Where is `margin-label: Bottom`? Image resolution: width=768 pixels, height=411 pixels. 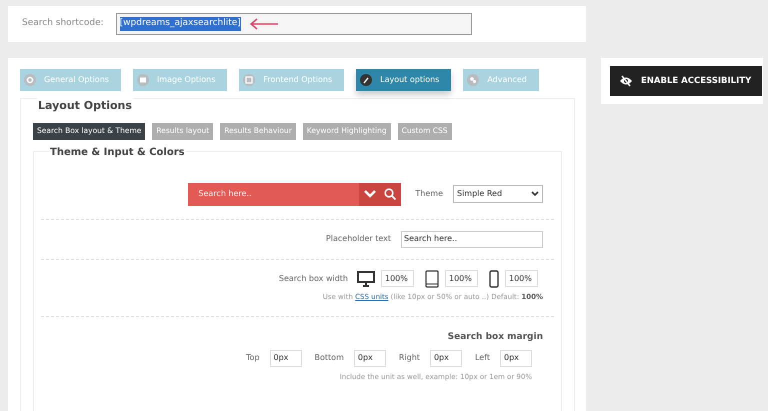
margin-label: Bottom is located at coordinates (329, 358).